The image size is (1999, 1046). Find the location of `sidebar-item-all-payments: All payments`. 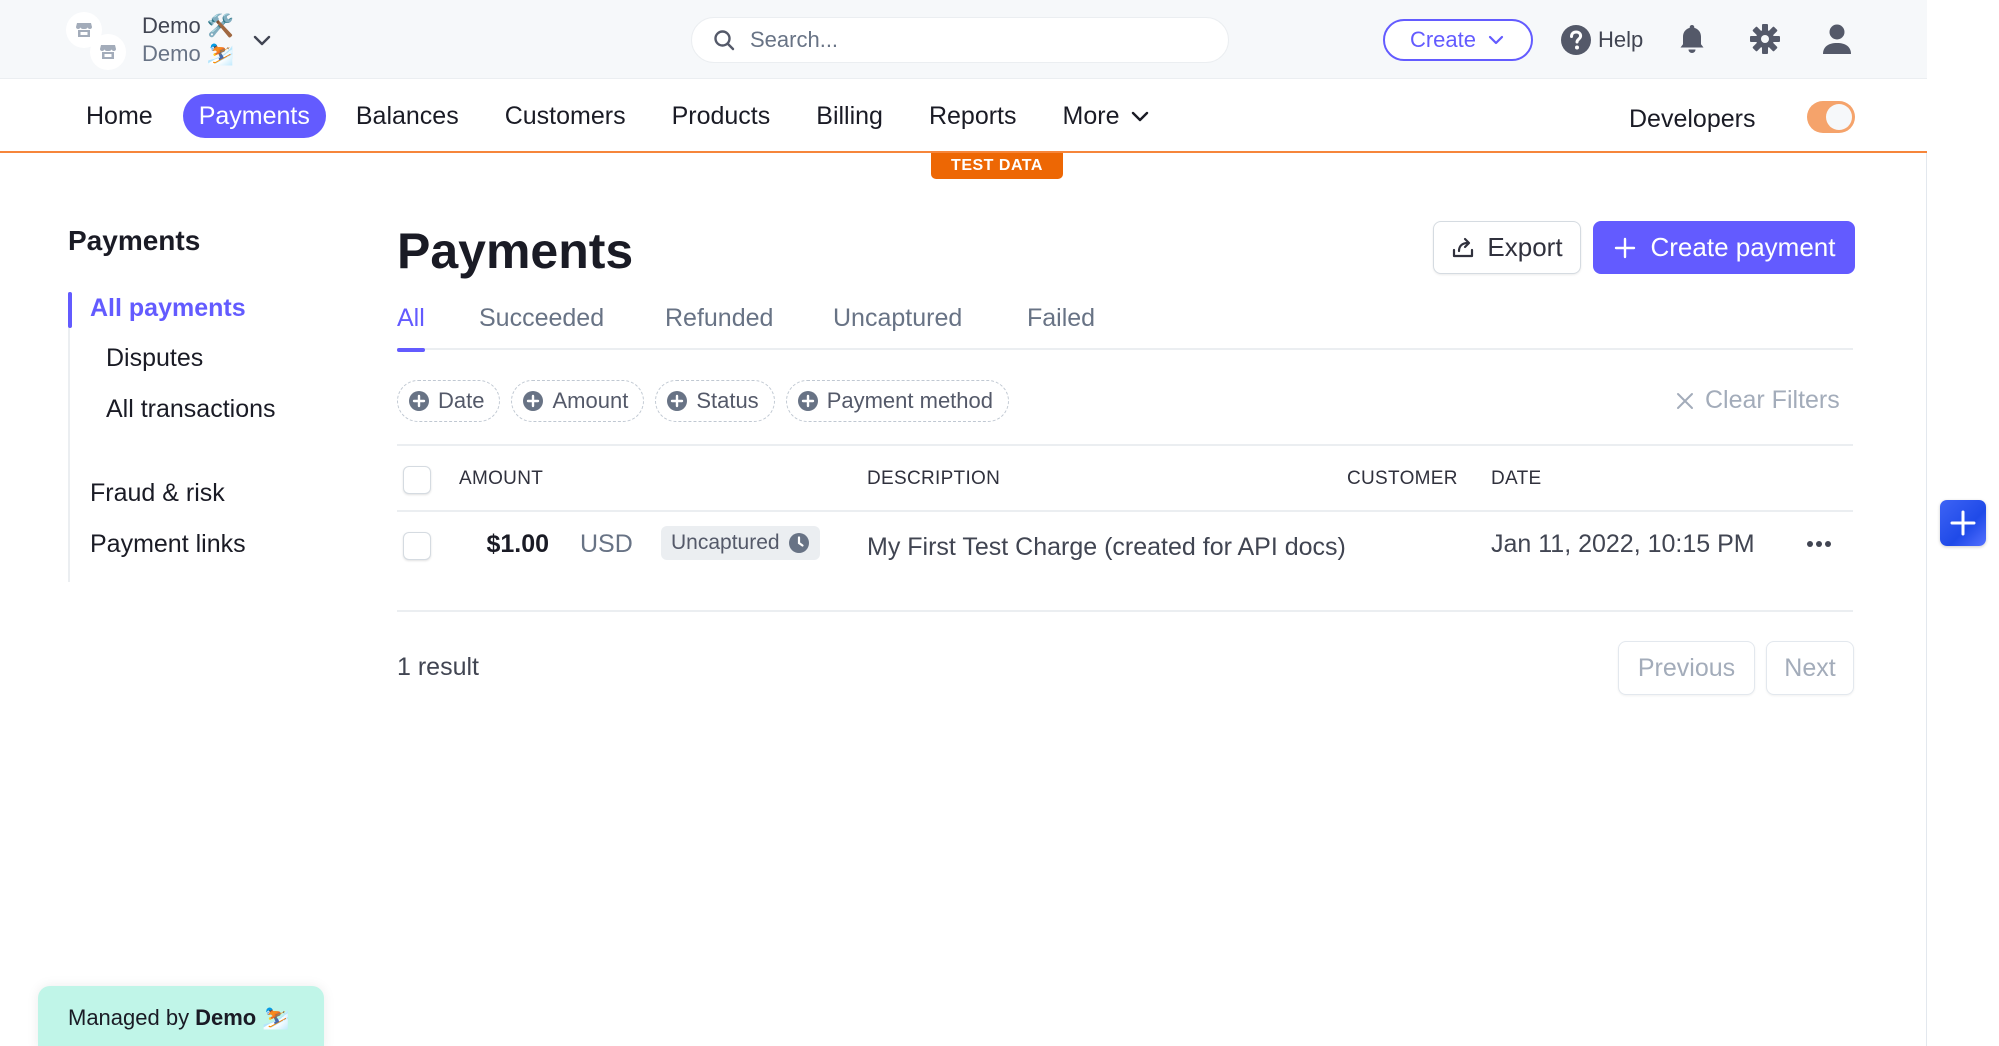

sidebar-item-all-payments: All payments is located at coordinates (168, 308).